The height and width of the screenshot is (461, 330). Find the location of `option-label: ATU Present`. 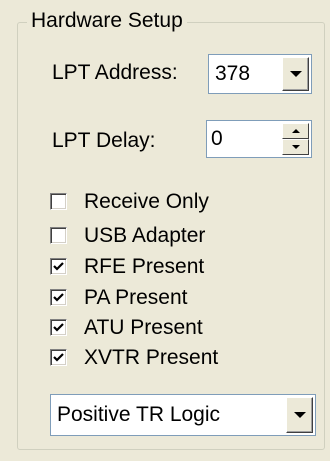

option-label: ATU Present is located at coordinates (143, 327).